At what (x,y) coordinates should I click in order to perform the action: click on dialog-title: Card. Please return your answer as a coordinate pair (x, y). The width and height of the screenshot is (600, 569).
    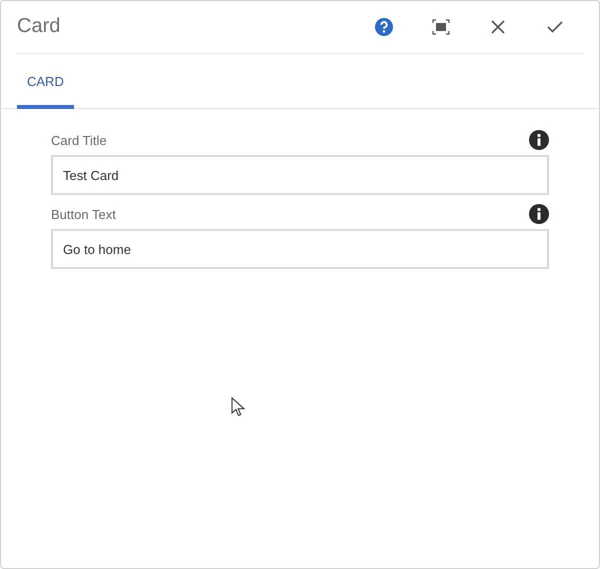
    Looking at the image, I should click on (39, 26).